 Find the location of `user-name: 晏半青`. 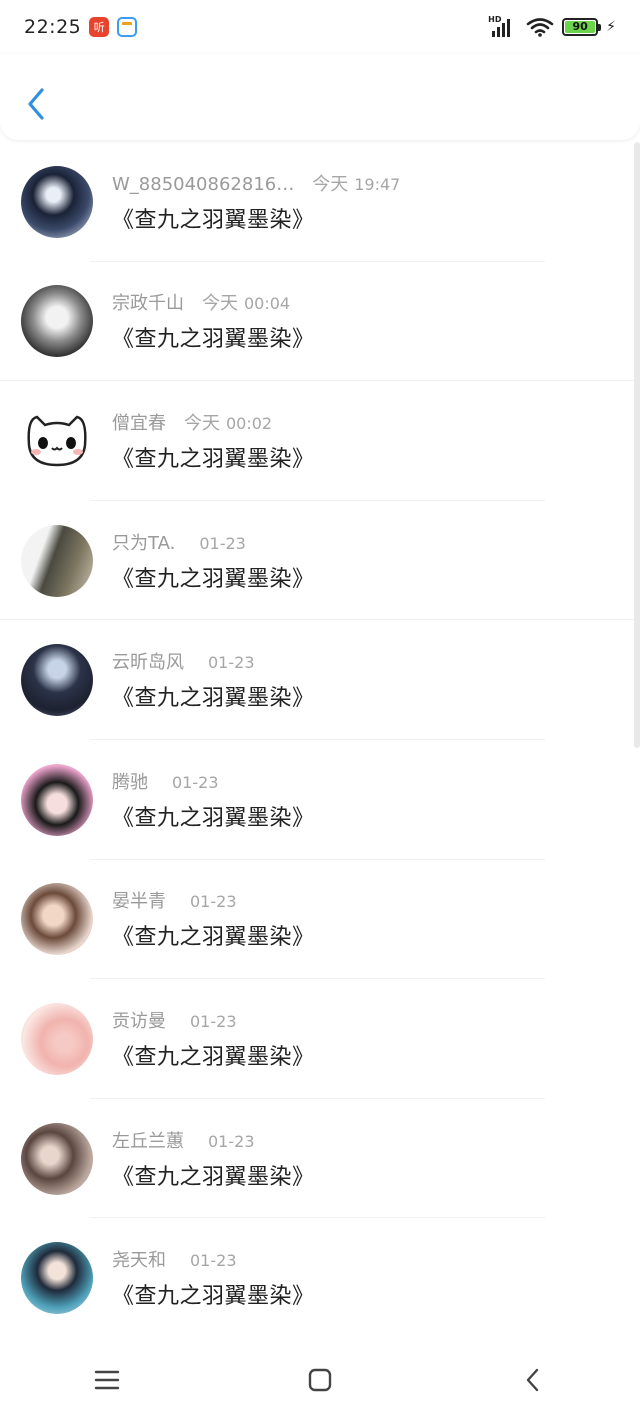

user-name: 晏半青 is located at coordinates (139, 900).